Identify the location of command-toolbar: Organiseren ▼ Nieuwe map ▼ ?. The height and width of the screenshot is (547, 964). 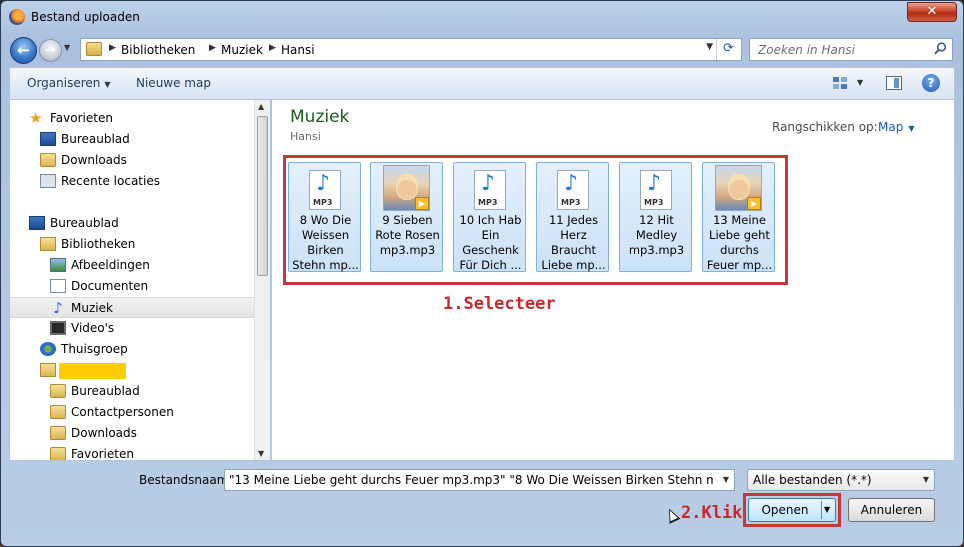
(482, 83).